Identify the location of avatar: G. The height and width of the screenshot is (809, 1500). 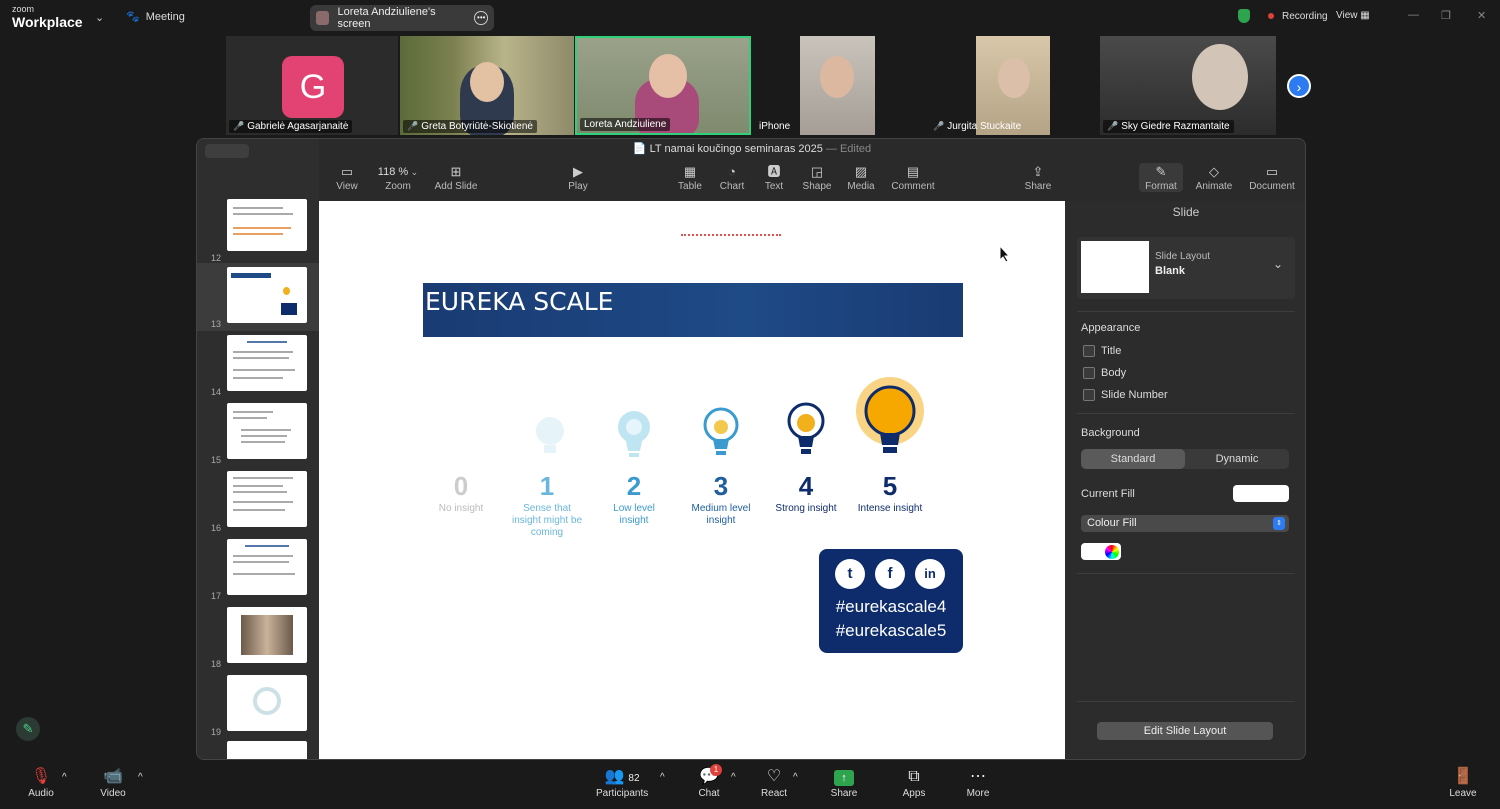
(313, 87).